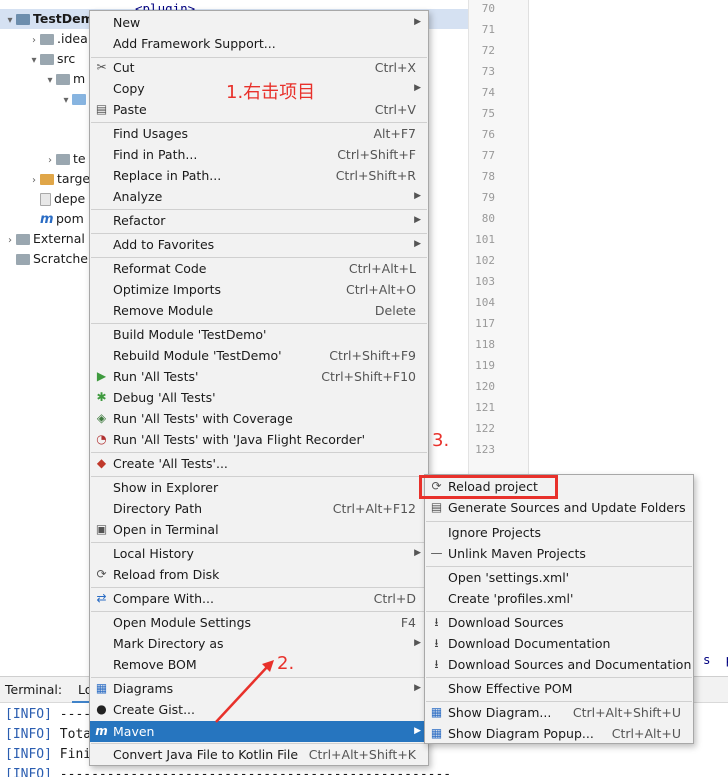  Describe the element at coordinates (259, 688) in the screenshot. I see `menu-item-diagrams: ▦ Diagrams ▶` at that location.